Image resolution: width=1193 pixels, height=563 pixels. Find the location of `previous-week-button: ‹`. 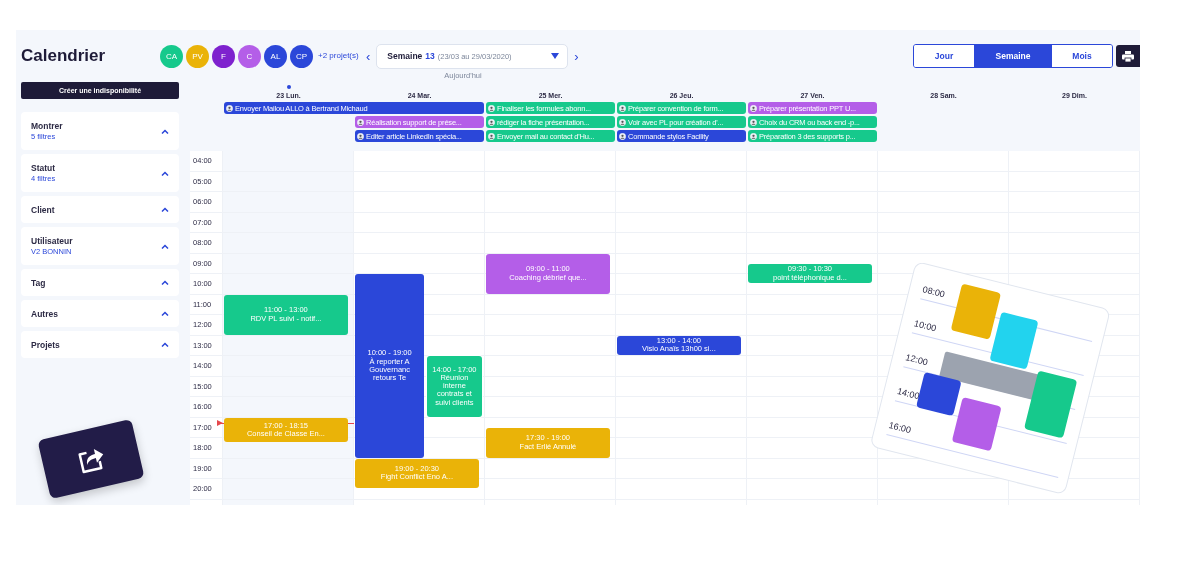

previous-week-button: ‹ is located at coordinates (368, 56).